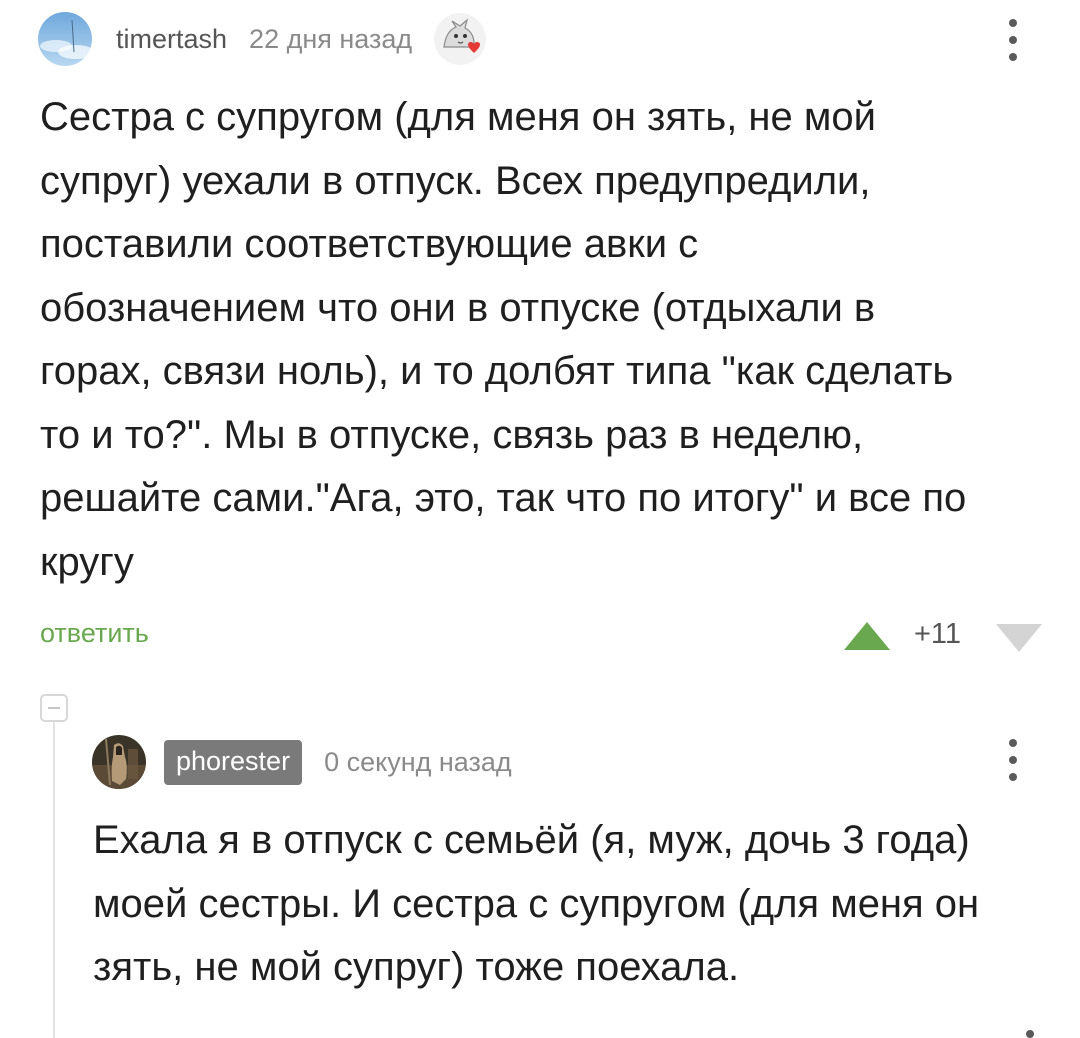  Describe the element at coordinates (331, 38) in the screenshot. I see `timestamp: 22 дня назад` at that location.